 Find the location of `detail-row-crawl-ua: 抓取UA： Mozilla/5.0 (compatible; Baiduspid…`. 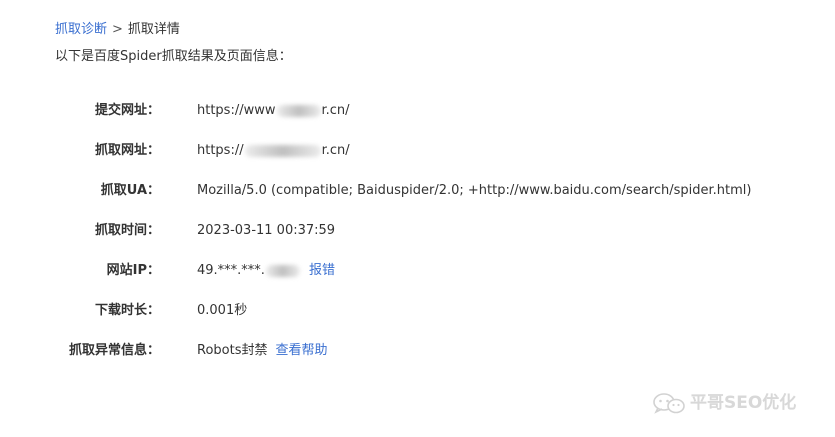

detail-row-crawl-ua: 抓取UA： Mozilla/5.0 (compatible; Baiduspid… is located at coordinates (417, 191).